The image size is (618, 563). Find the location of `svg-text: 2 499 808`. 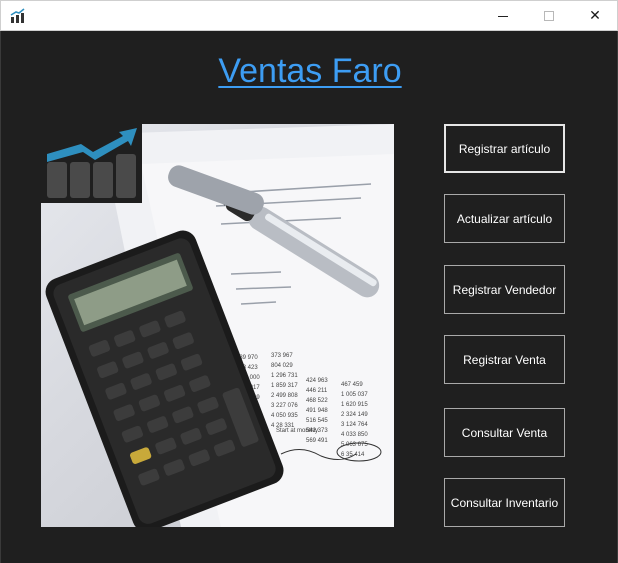

svg-text: 2 499 808 is located at coordinates (284, 396).